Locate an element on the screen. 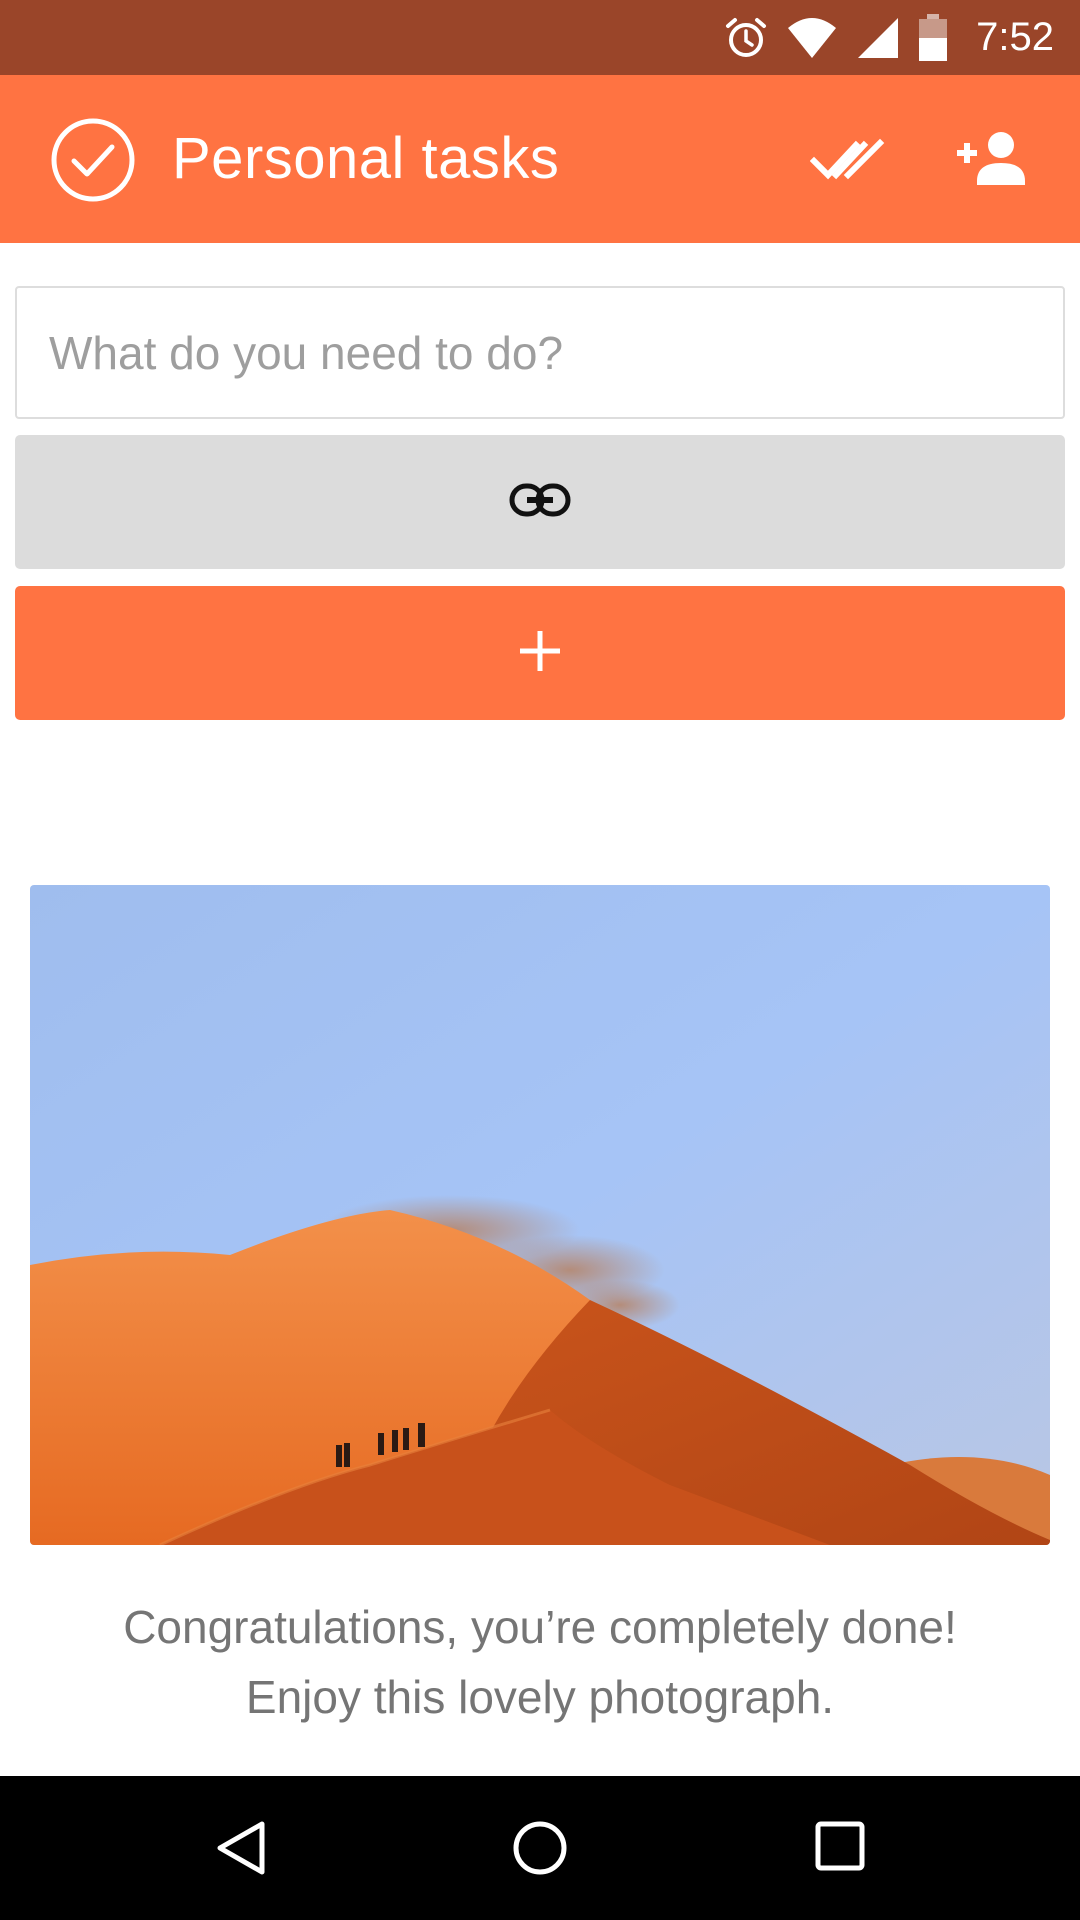  add-task-button is located at coordinates (540, 653).